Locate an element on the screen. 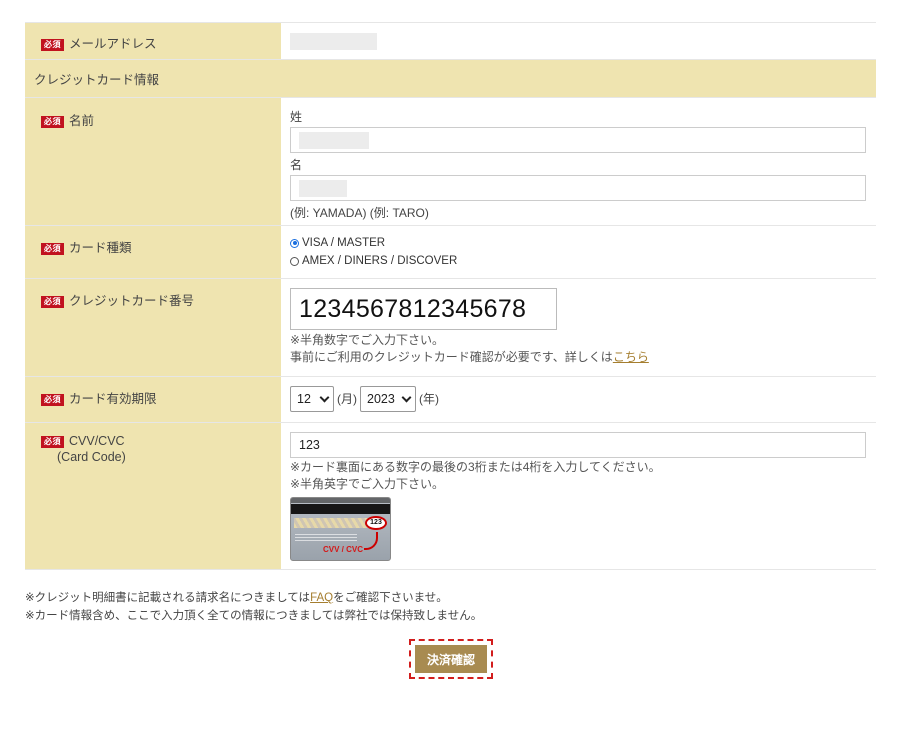 Image resolution: width=900 pixels, height=733 pixels. card-type-label-cell: 必須 カード種類 is located at coordinates (153, 252).